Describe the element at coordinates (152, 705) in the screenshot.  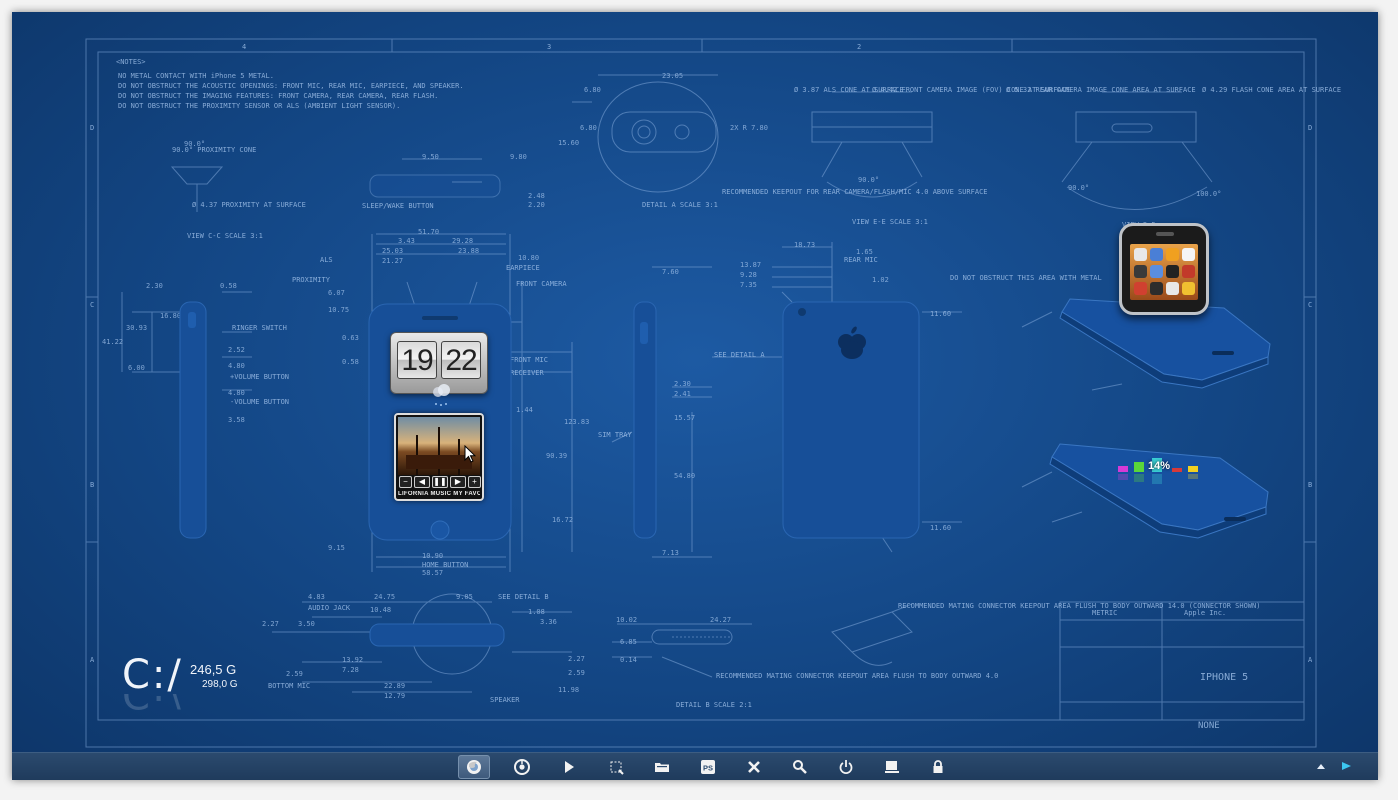
I see `drive-letter-reflection: C:/` at that location.